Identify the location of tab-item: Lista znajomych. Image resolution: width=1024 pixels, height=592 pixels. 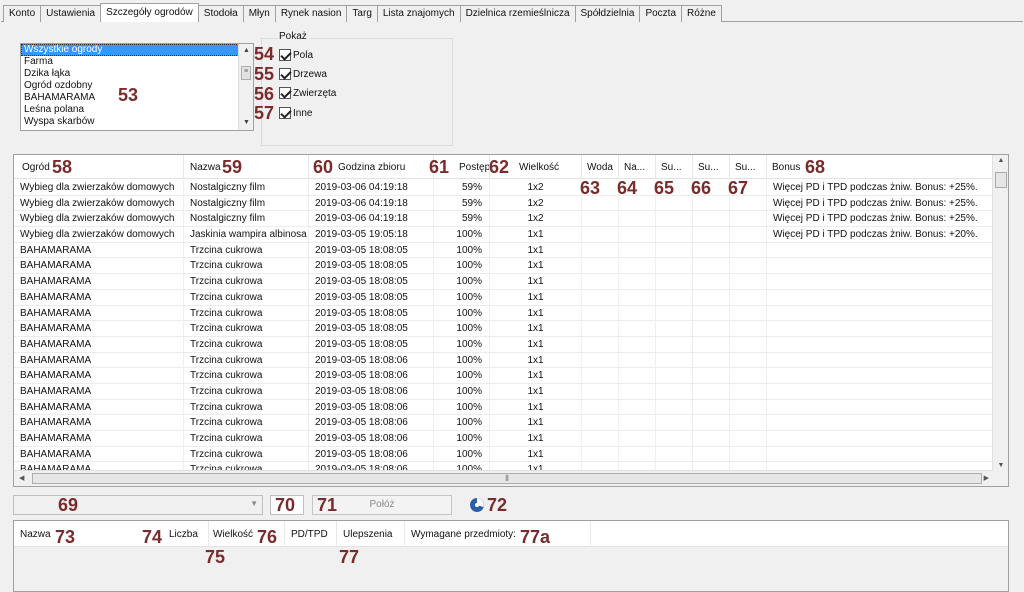
(418, 13).